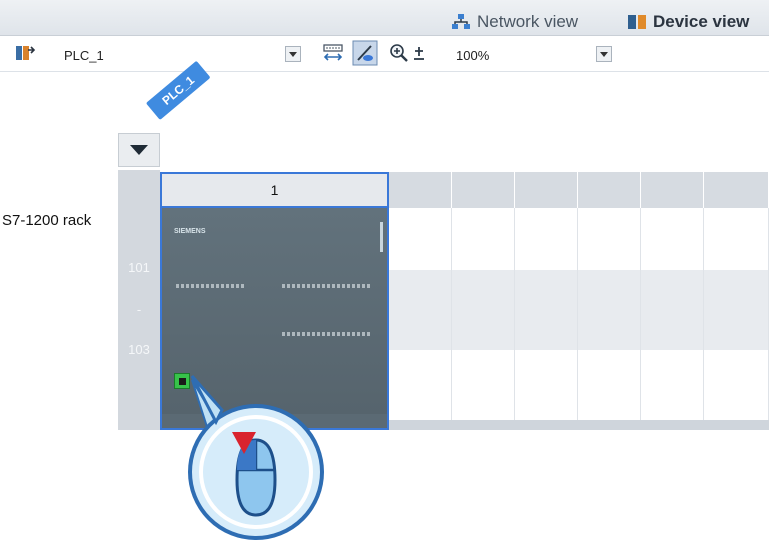 Image resolution: width=769 pixels, height=555 pixels. Describe the element at coordinates (528, 21) in the screenshot. I see `tab-network-label: Network view` at that location.